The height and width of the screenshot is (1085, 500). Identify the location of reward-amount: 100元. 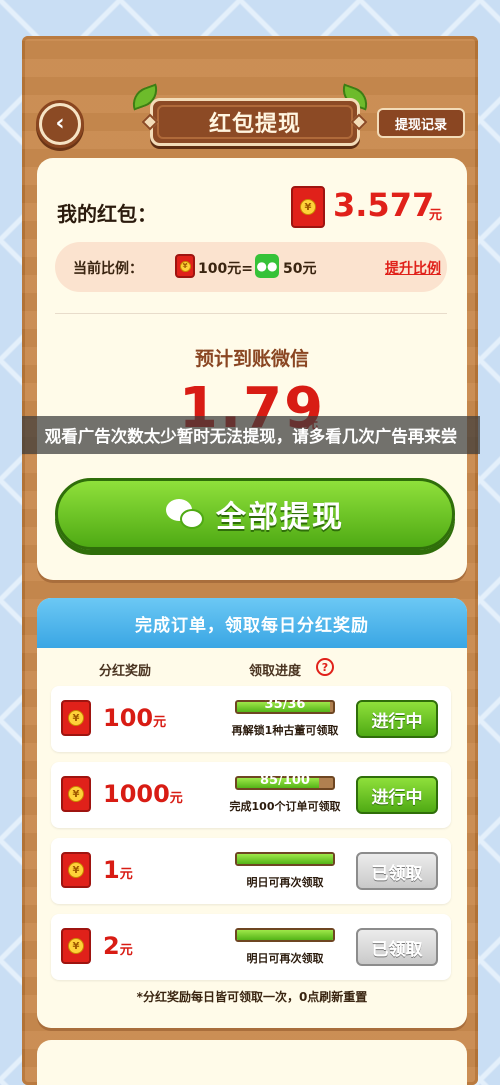
(135, 718).